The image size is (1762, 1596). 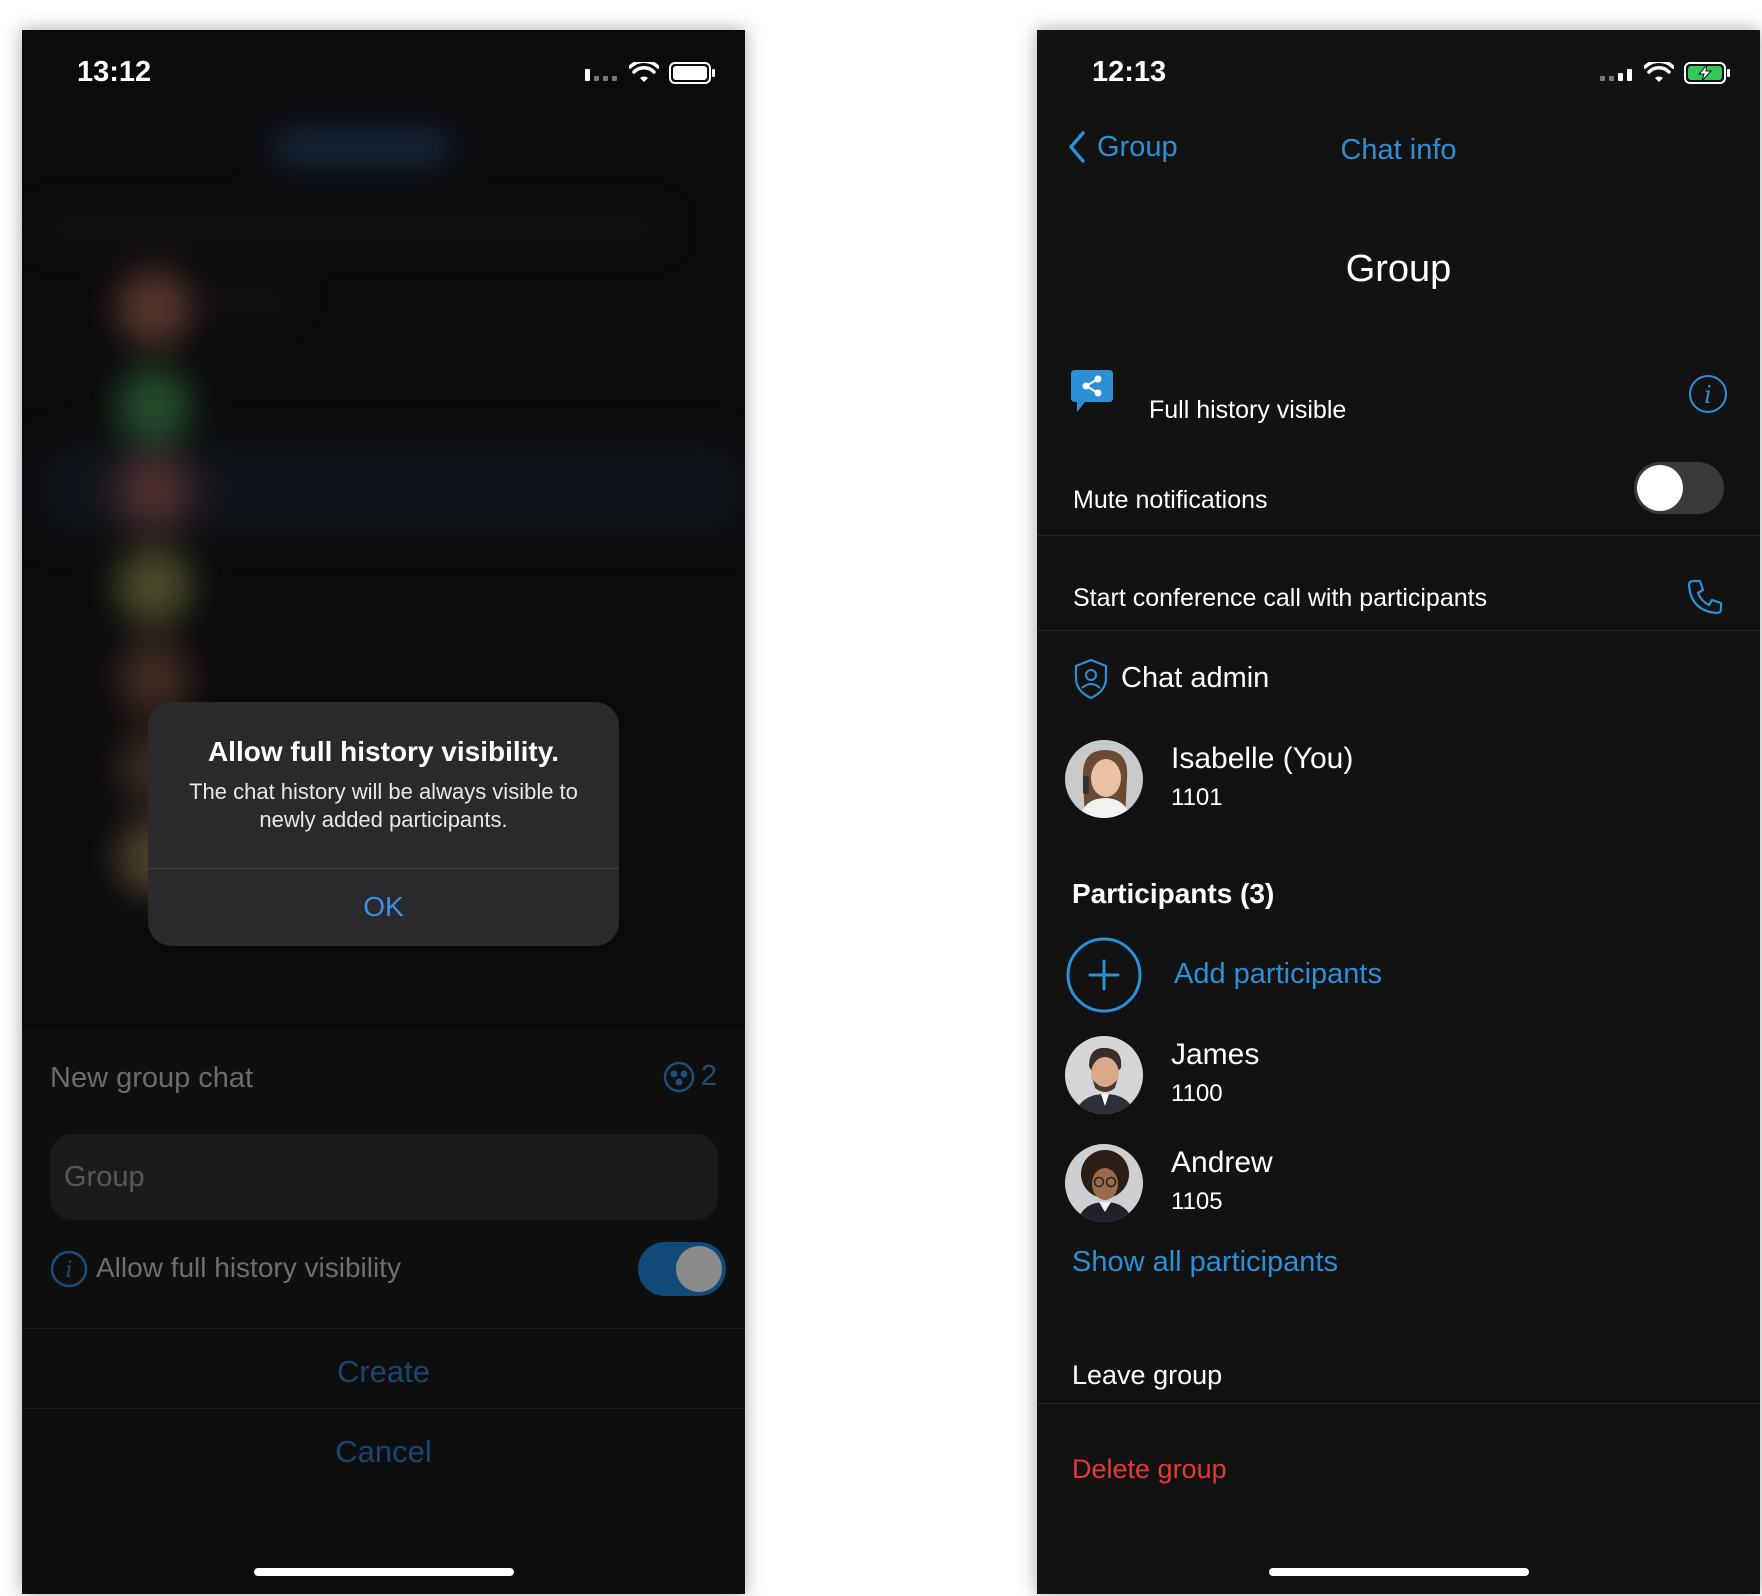 I want to click on mute-notifications-toggle, so click(x=1679, y=488).